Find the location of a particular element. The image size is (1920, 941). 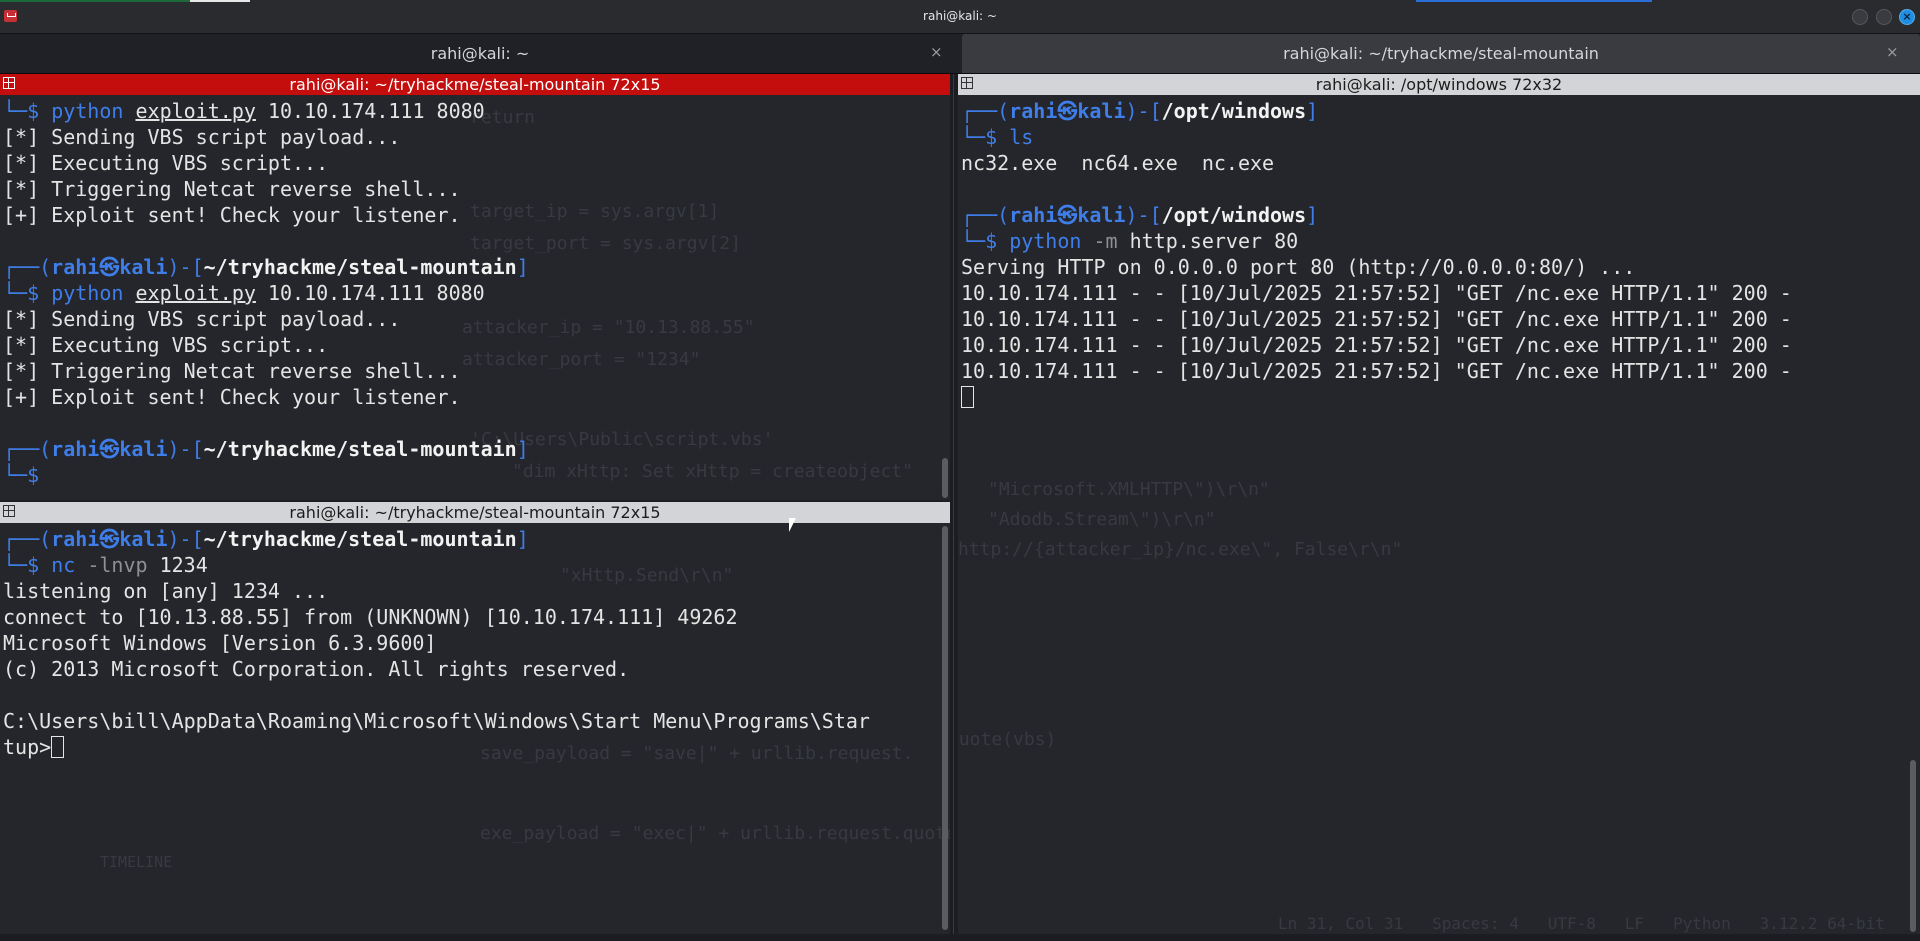

command-arguments: 10.10.174.111 8080 is located at coordinates (370, 293).